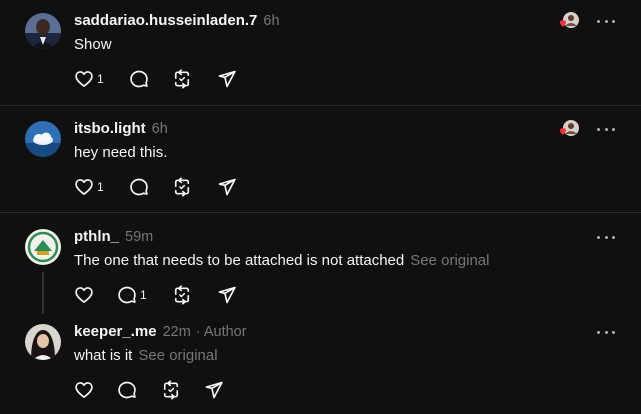 The width and height of the screenshot is (641, 414). Describe the element at coordinates (43, 293) in the screenshot. I see `thread-line` at that location.